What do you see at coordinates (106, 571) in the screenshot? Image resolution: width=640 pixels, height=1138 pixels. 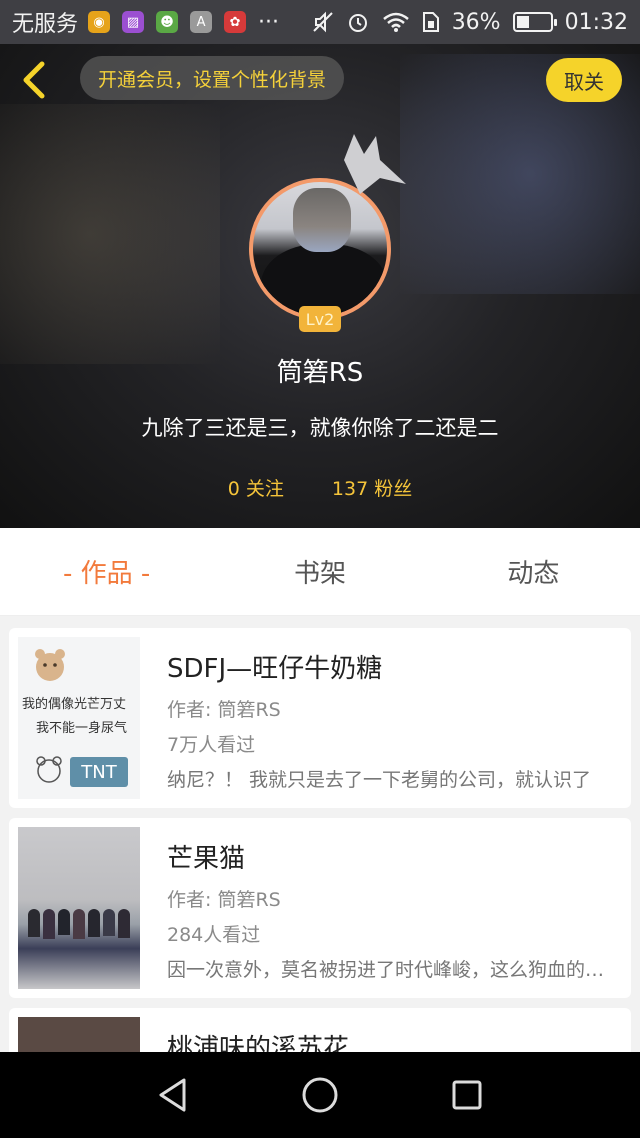 I see `tab-works: - 作品 -` at bounding box center [106, 571].